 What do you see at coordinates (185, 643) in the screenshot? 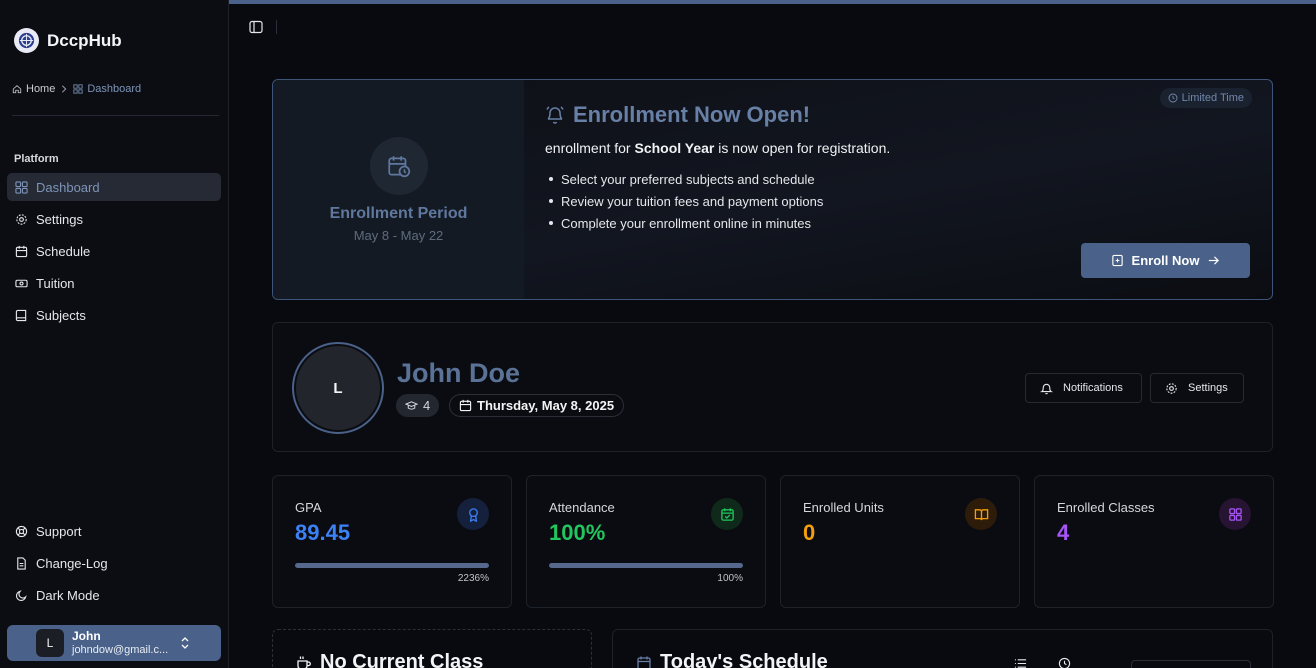
I see `chevron-up-down-icon` at bounding box center [185, 643].